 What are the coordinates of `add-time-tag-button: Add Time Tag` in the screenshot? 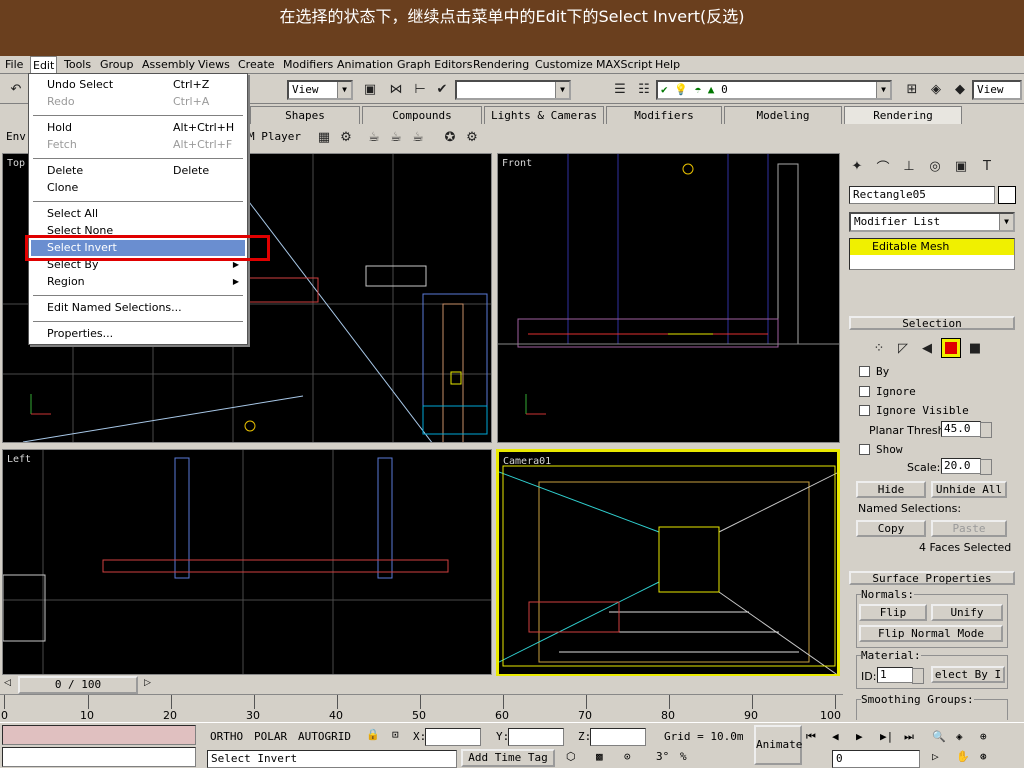 It's located at (508, 758).